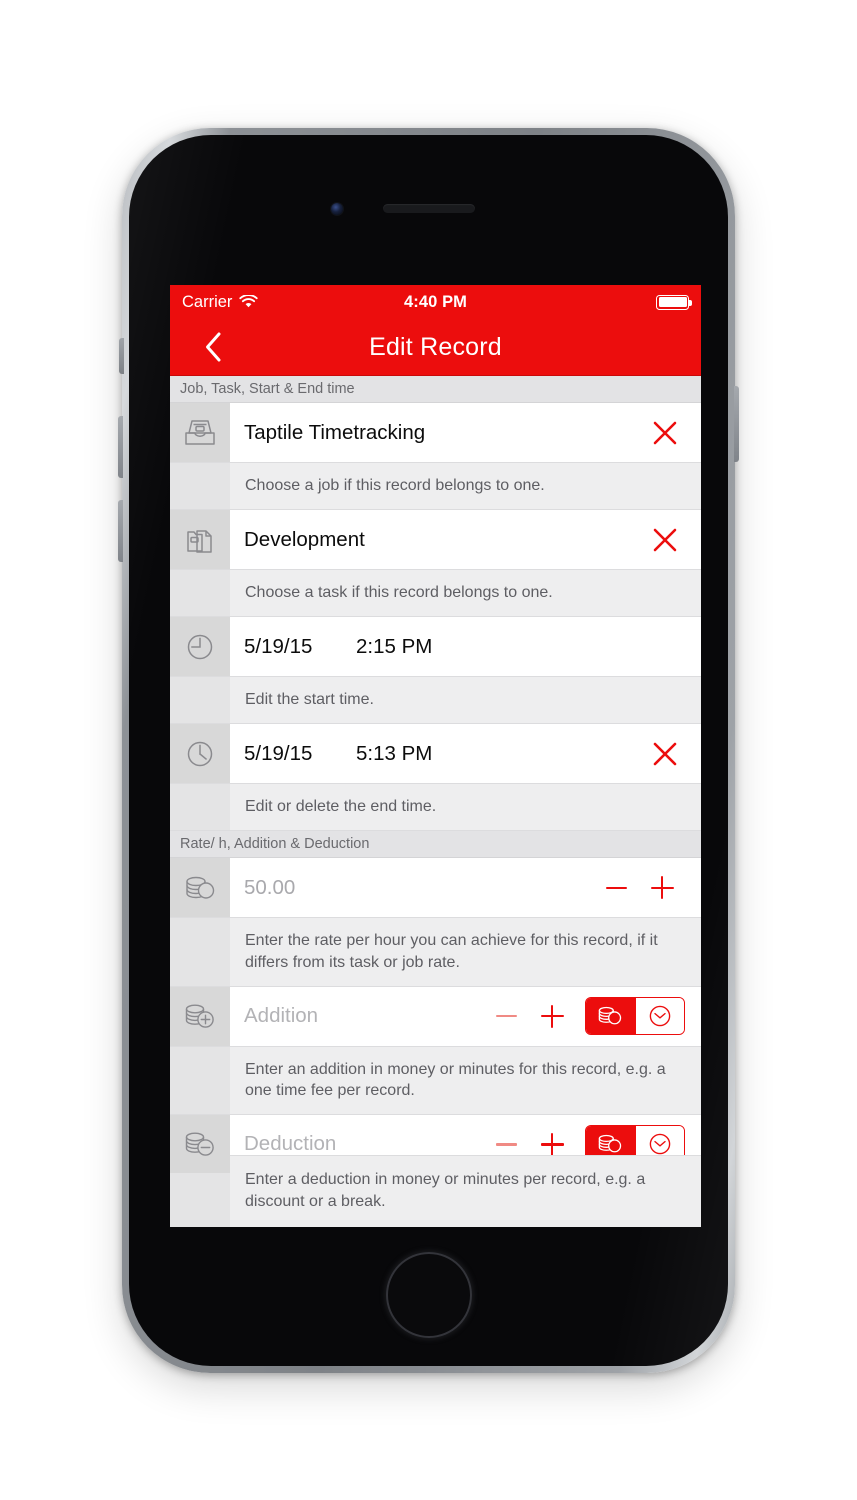  Describe the element at coordinates (736, 424) in the screenshot. I see `power-button` at that location.